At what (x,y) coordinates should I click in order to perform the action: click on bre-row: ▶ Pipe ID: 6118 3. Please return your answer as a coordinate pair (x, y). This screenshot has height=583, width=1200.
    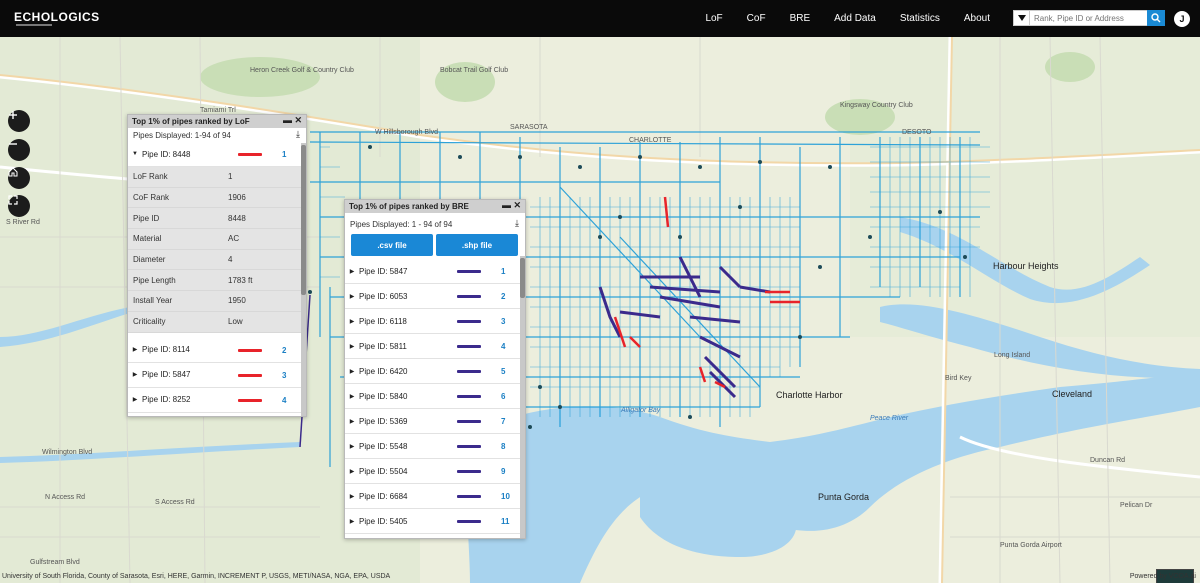
    Looking at the image, I should click on (433, 321).